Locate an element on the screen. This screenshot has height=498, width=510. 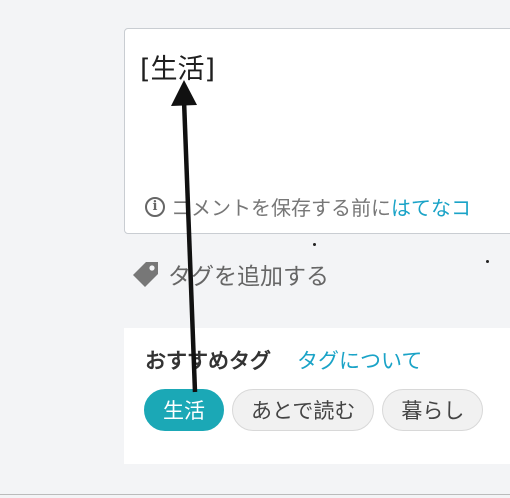
note-text: コメントを保存する前に is located at coordinates (281, 208).